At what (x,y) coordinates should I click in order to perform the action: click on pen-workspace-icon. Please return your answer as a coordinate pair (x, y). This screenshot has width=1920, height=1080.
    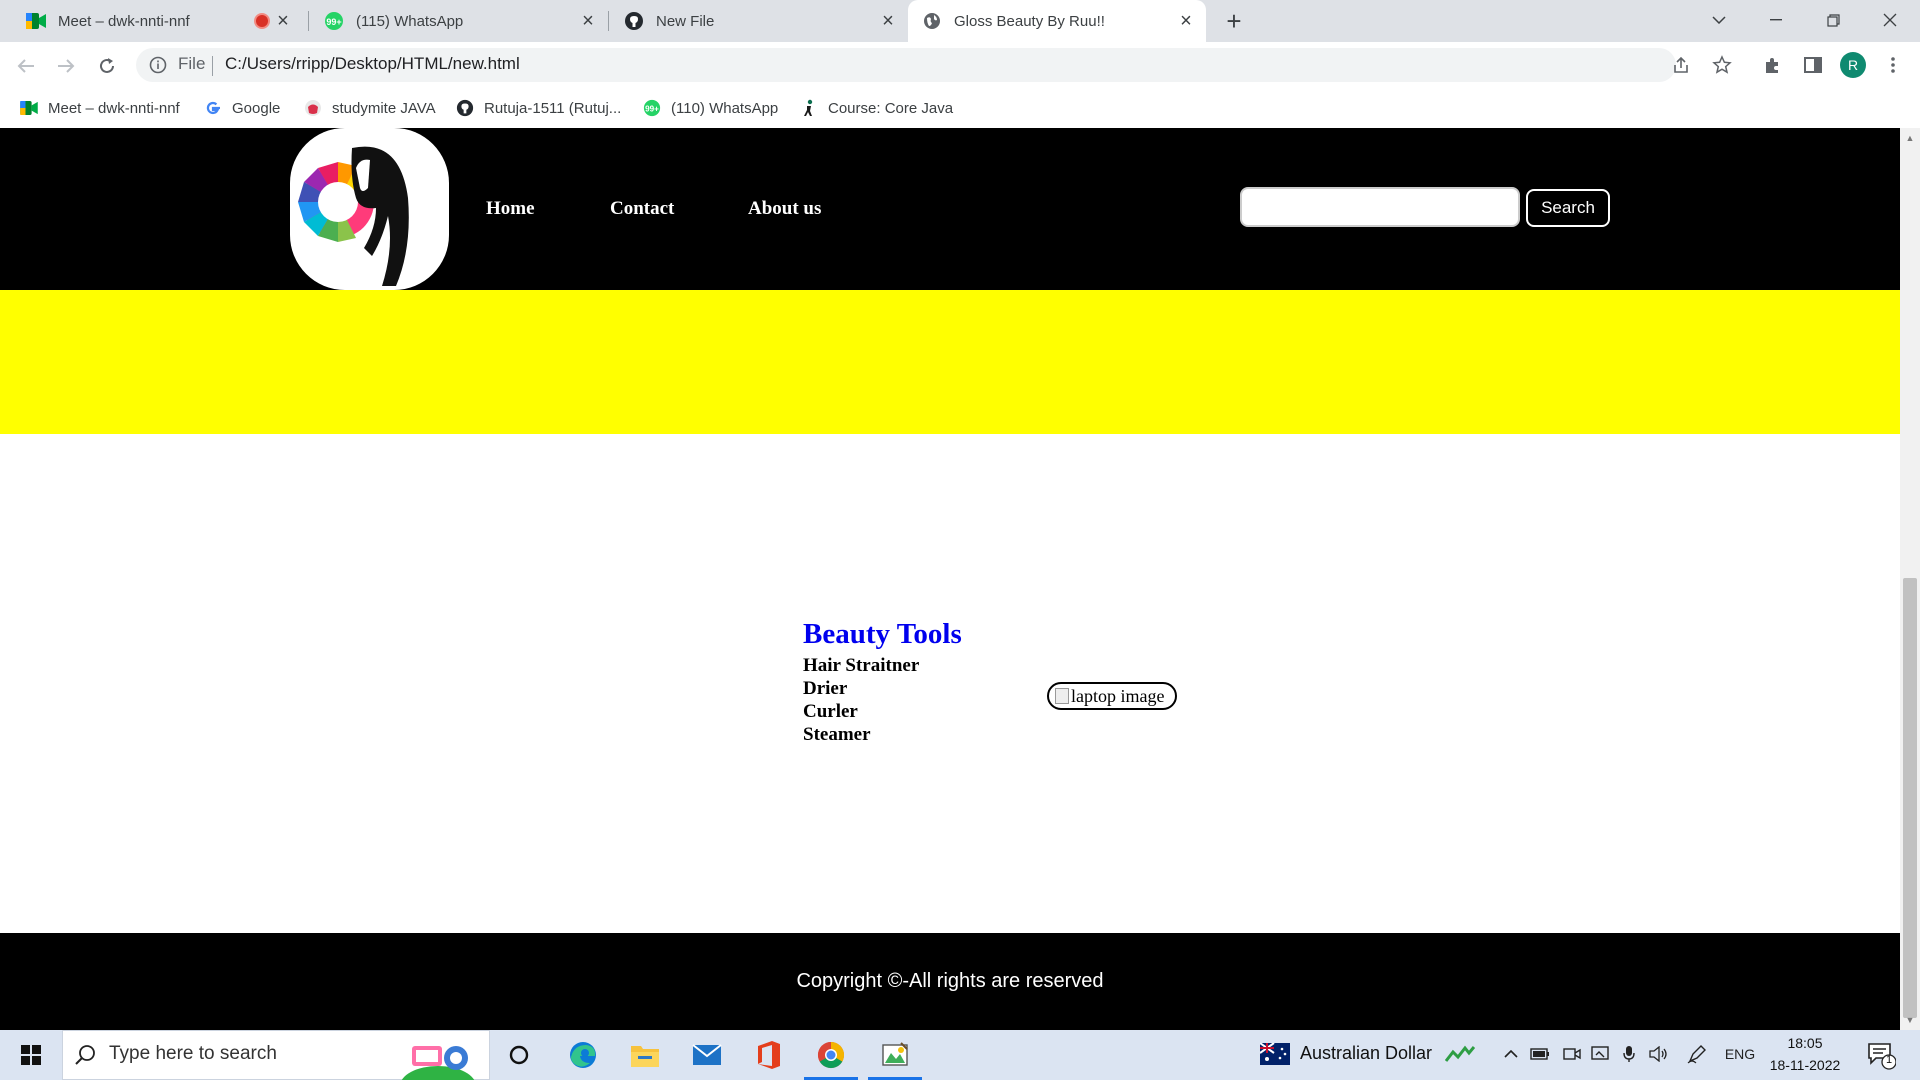
    Looking at the image, I should click on (1697, 1054).